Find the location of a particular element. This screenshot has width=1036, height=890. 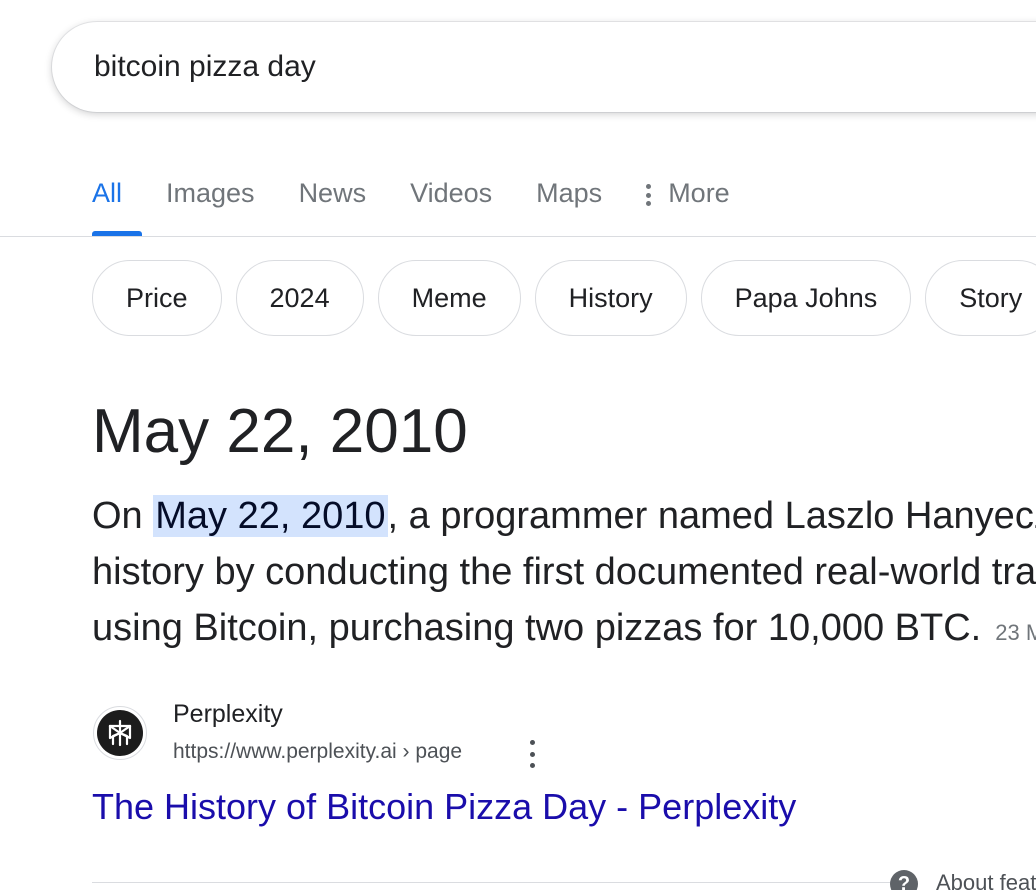

tabs-divider is located at coordinates (518, 236).